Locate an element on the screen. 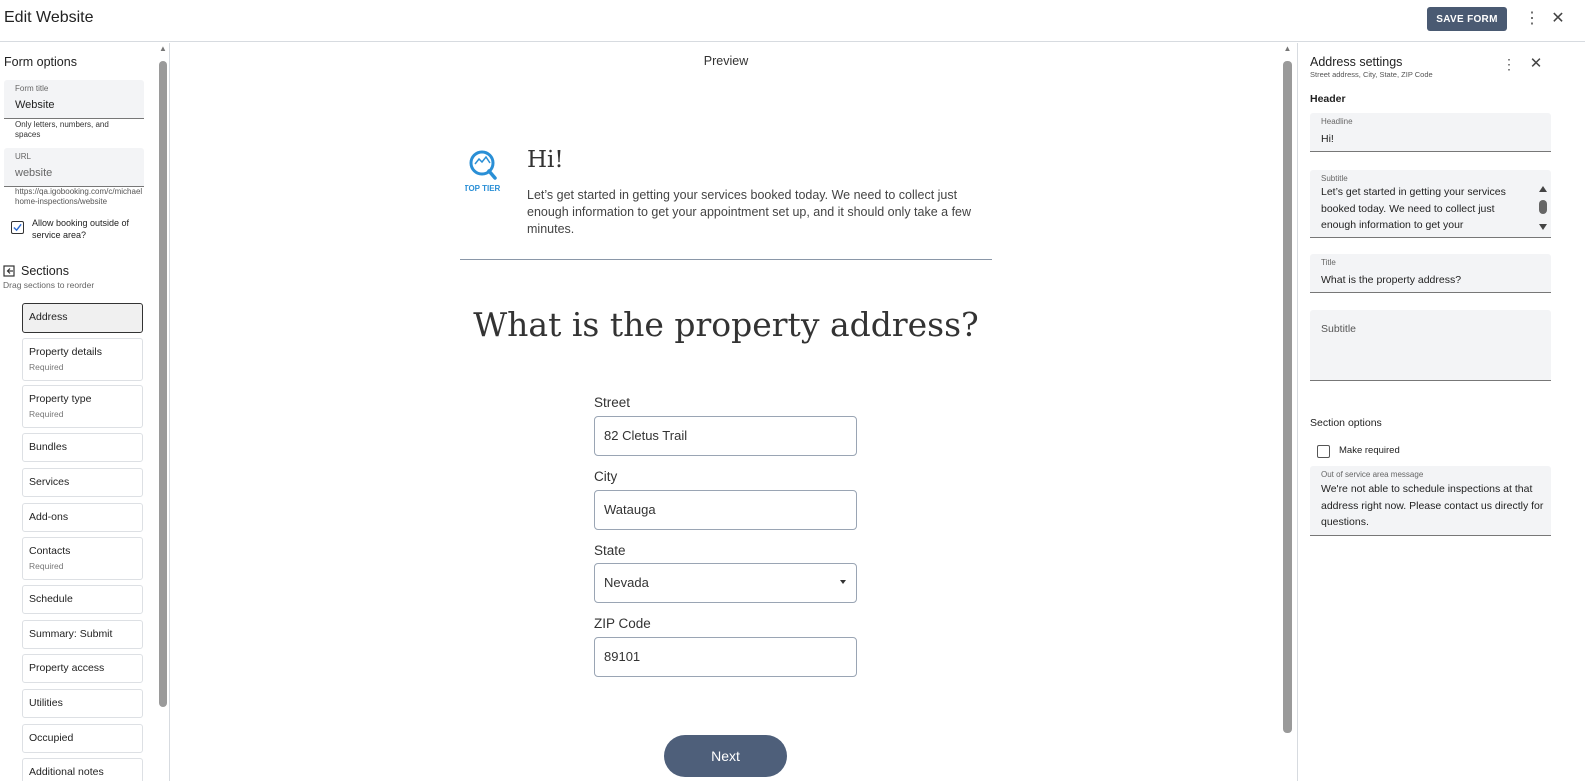 Image resolution: width=1585 pixels, height=781 pixels. close-icon: ✕ is located at coordinates (1558, 19).